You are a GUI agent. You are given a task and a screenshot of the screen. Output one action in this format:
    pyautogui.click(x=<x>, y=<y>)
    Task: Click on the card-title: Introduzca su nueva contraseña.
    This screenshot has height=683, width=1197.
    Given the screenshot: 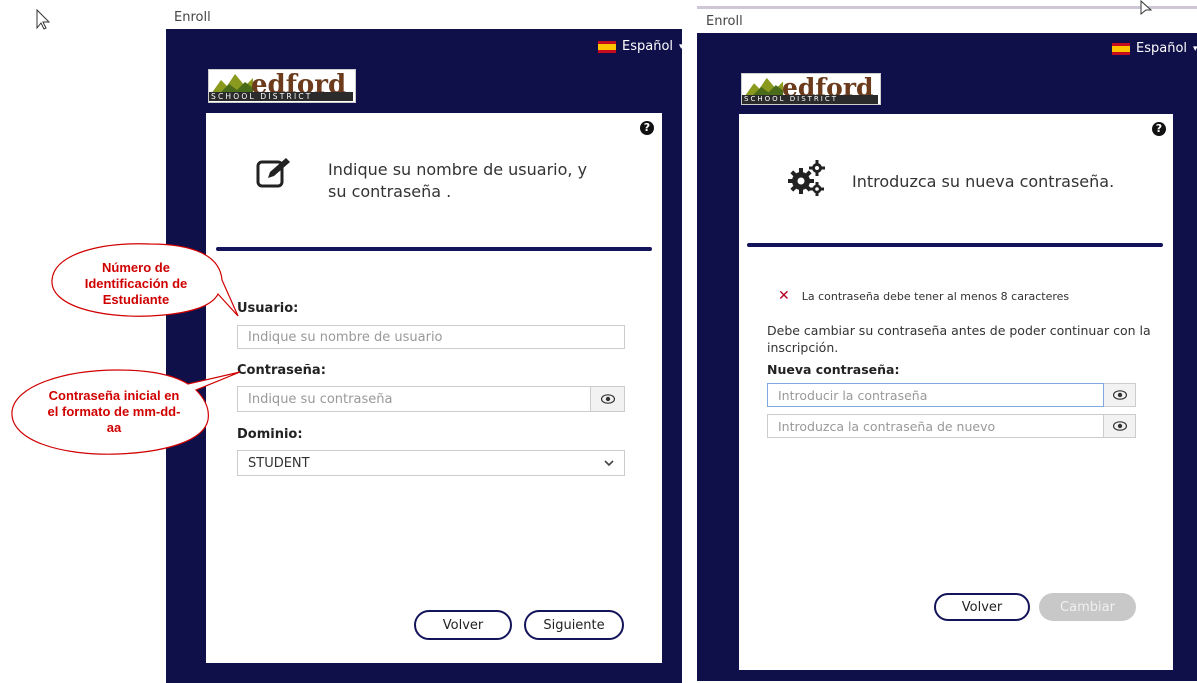 What is the action you would take?
    pyautogui.click(x=983, y=181)
    